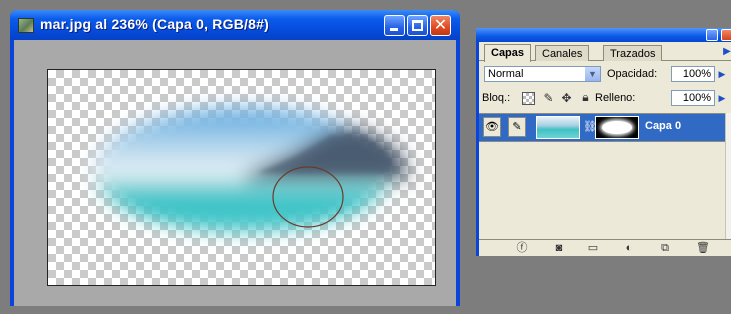  I want to click on adjustment-layer-icon: ◐, so click(629, 248).